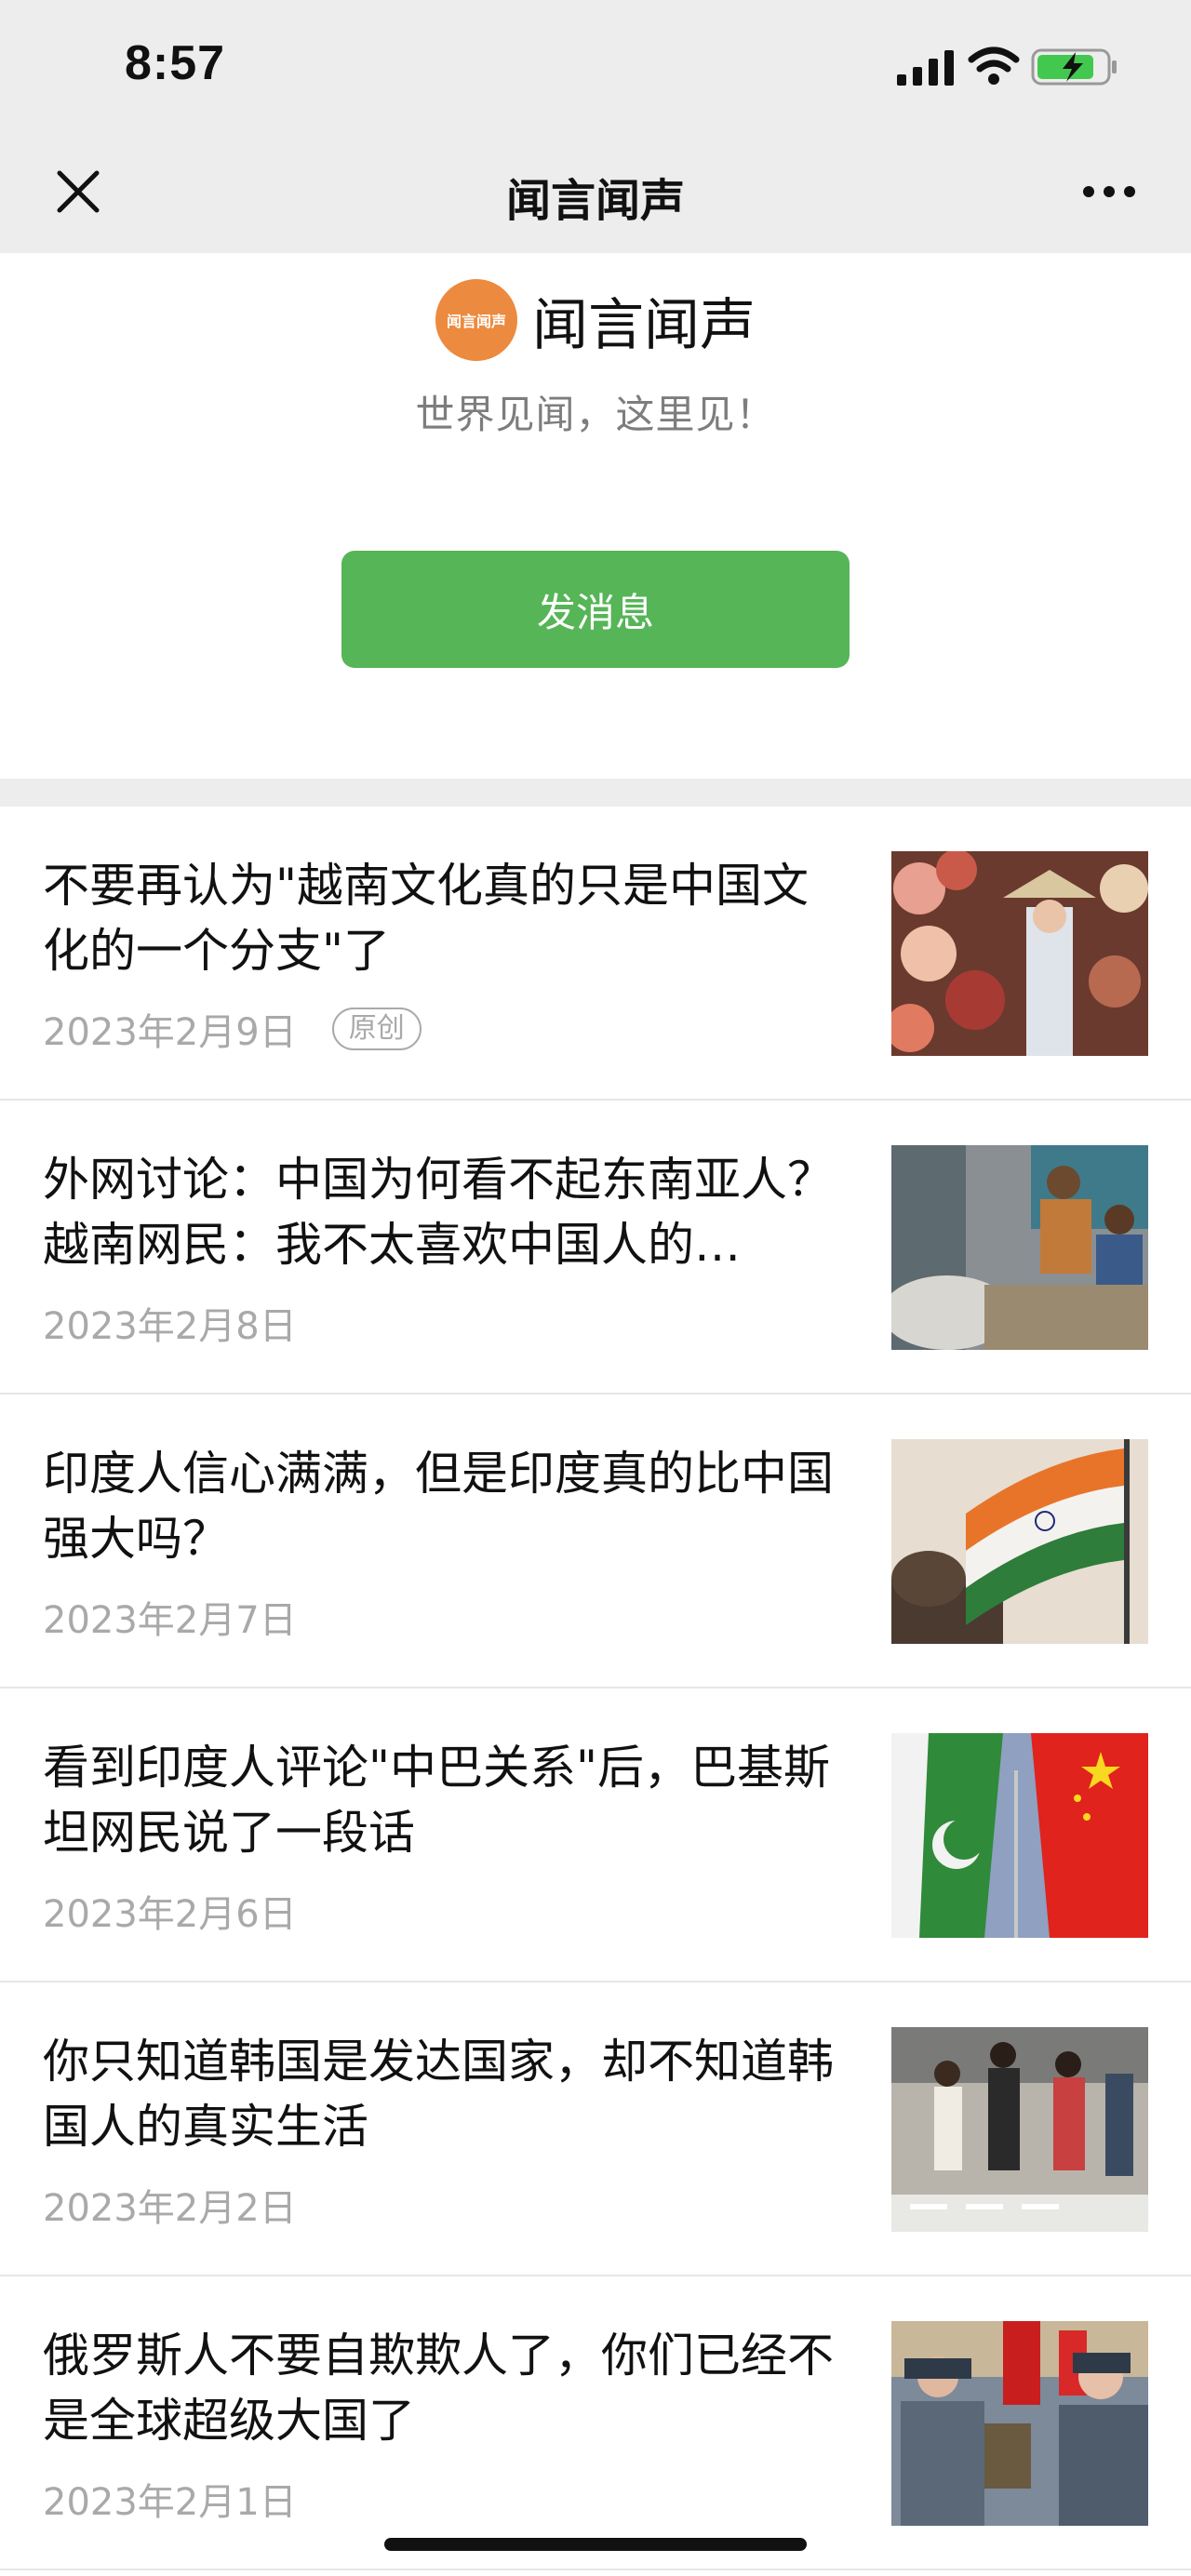 Image resolution: width=1191 pixels, height=2576 pixels. I want to click on article-title: 俄罗斯人不要自欺欺人了，你们已经不是全球超级大国了, so click(447, 2388).